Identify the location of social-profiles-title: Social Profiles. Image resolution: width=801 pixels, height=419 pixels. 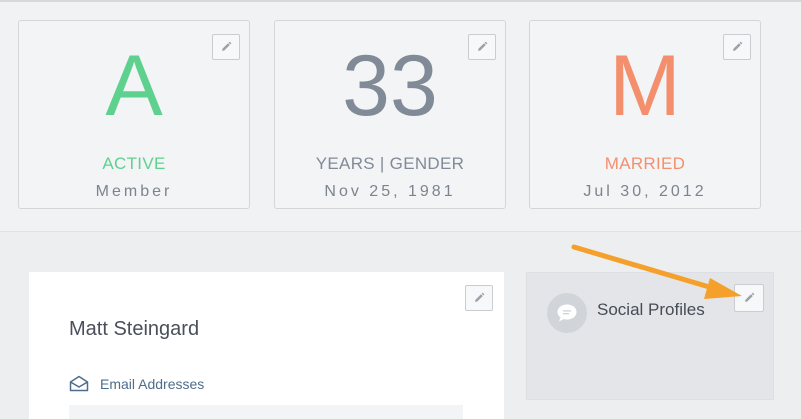
(651, 309).